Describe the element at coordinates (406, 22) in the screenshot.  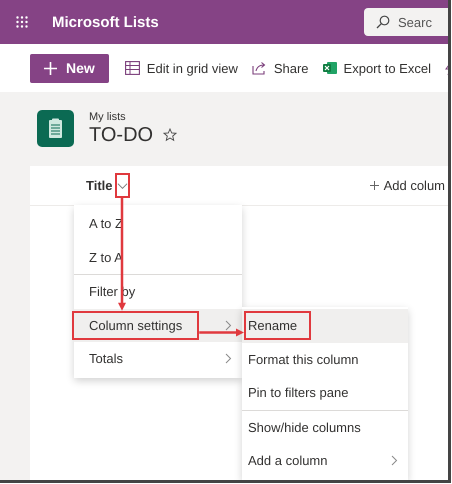
I see `search-field: Searc` at that location.